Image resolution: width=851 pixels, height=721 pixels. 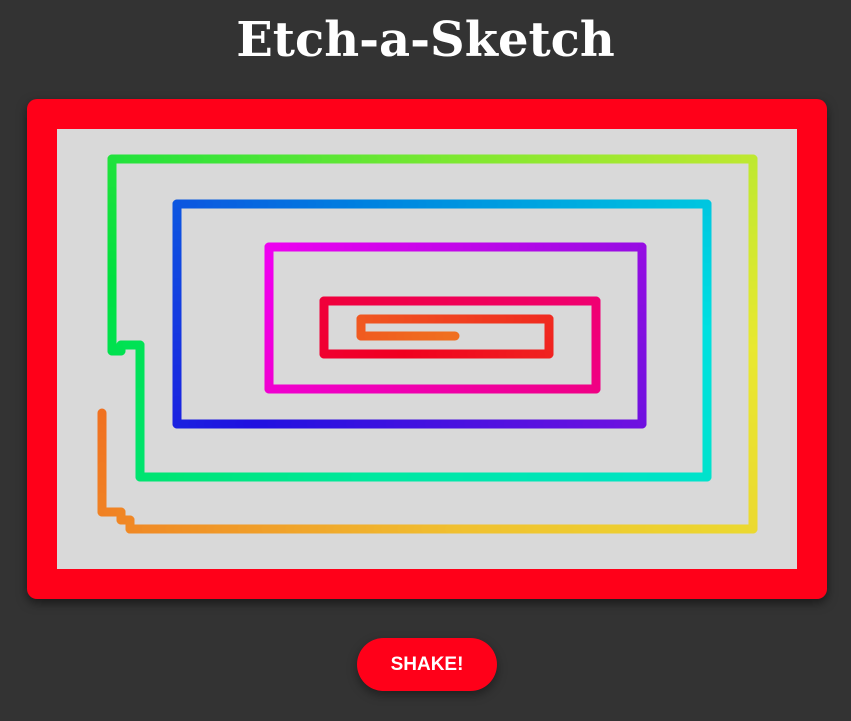 What do you see at coordinates (427, 664) in the screenshot?
I see `shake-button: SHAKE!` at bounding box center [427, 664].